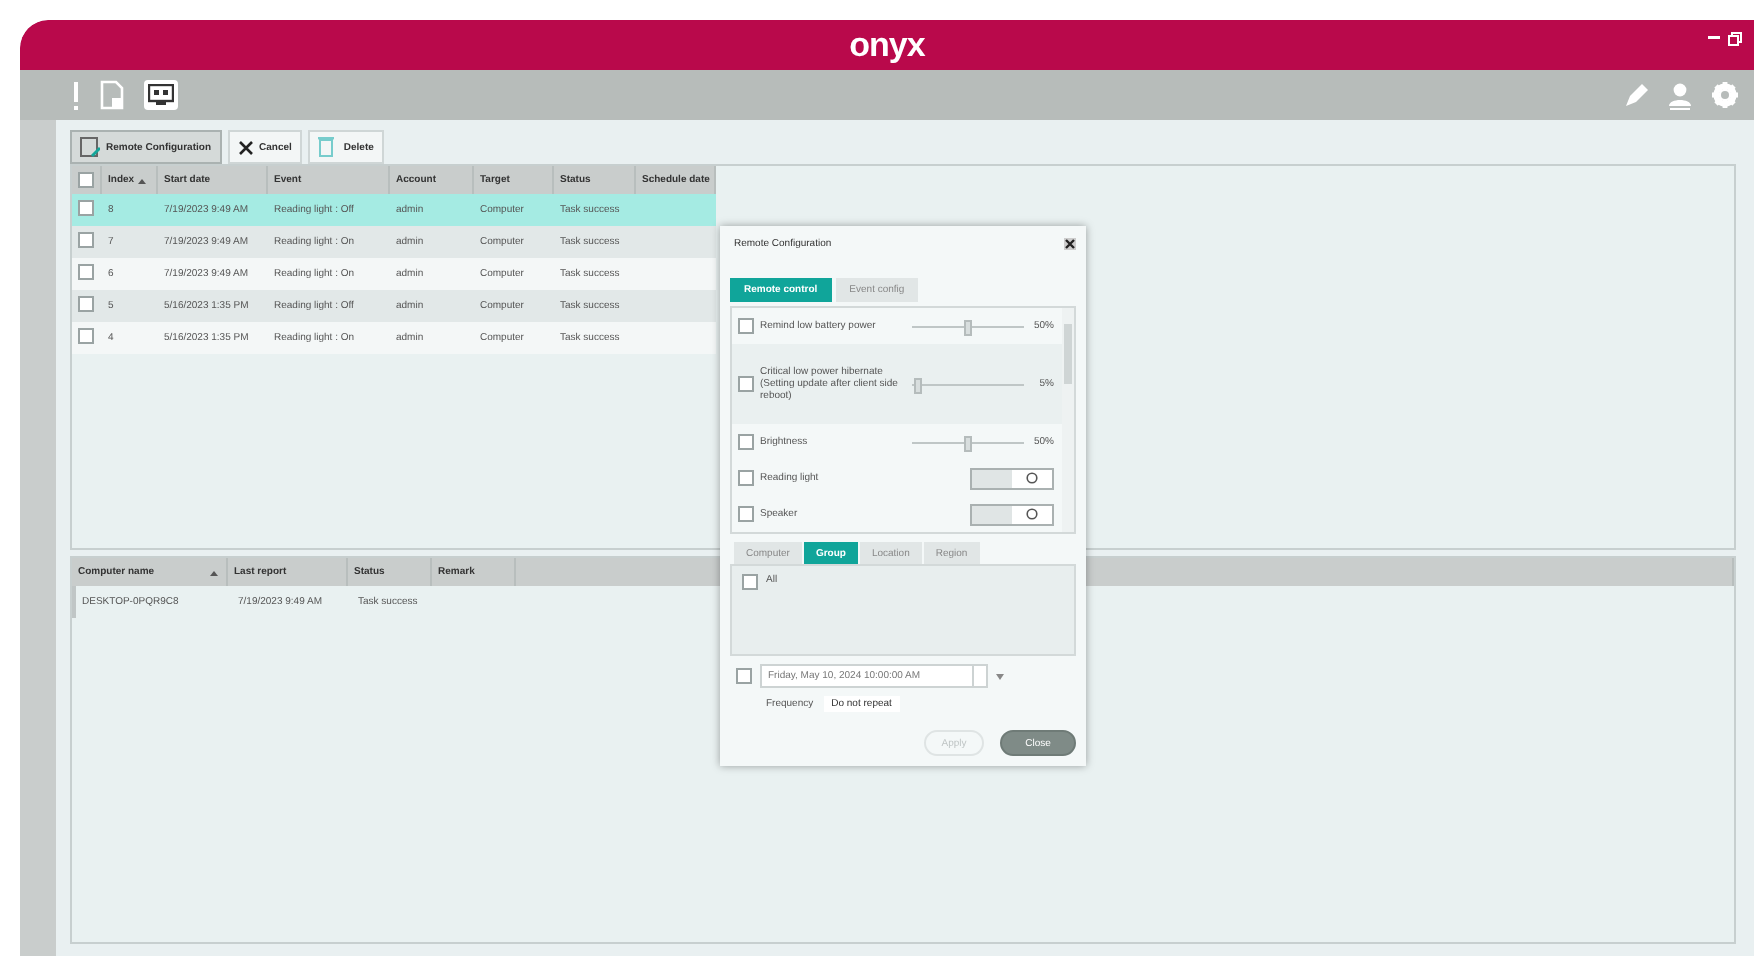  Describe the element at coordinates (1000, 676) in the screenshot. I see `dropdown-caret-icon` at that location.